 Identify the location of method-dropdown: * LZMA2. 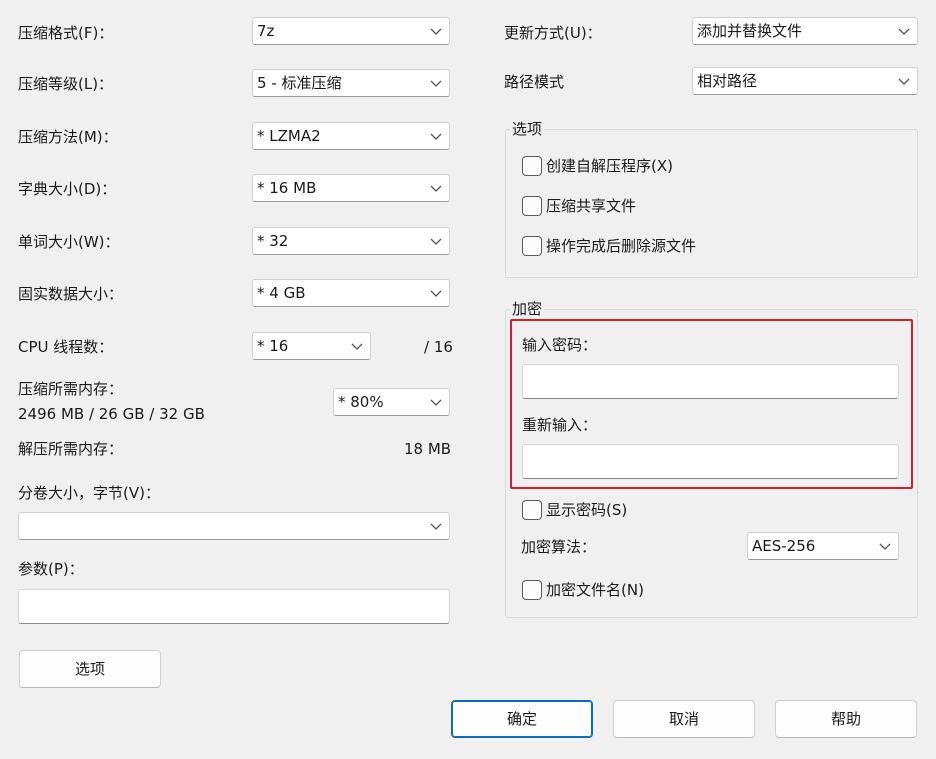
(351, 136).